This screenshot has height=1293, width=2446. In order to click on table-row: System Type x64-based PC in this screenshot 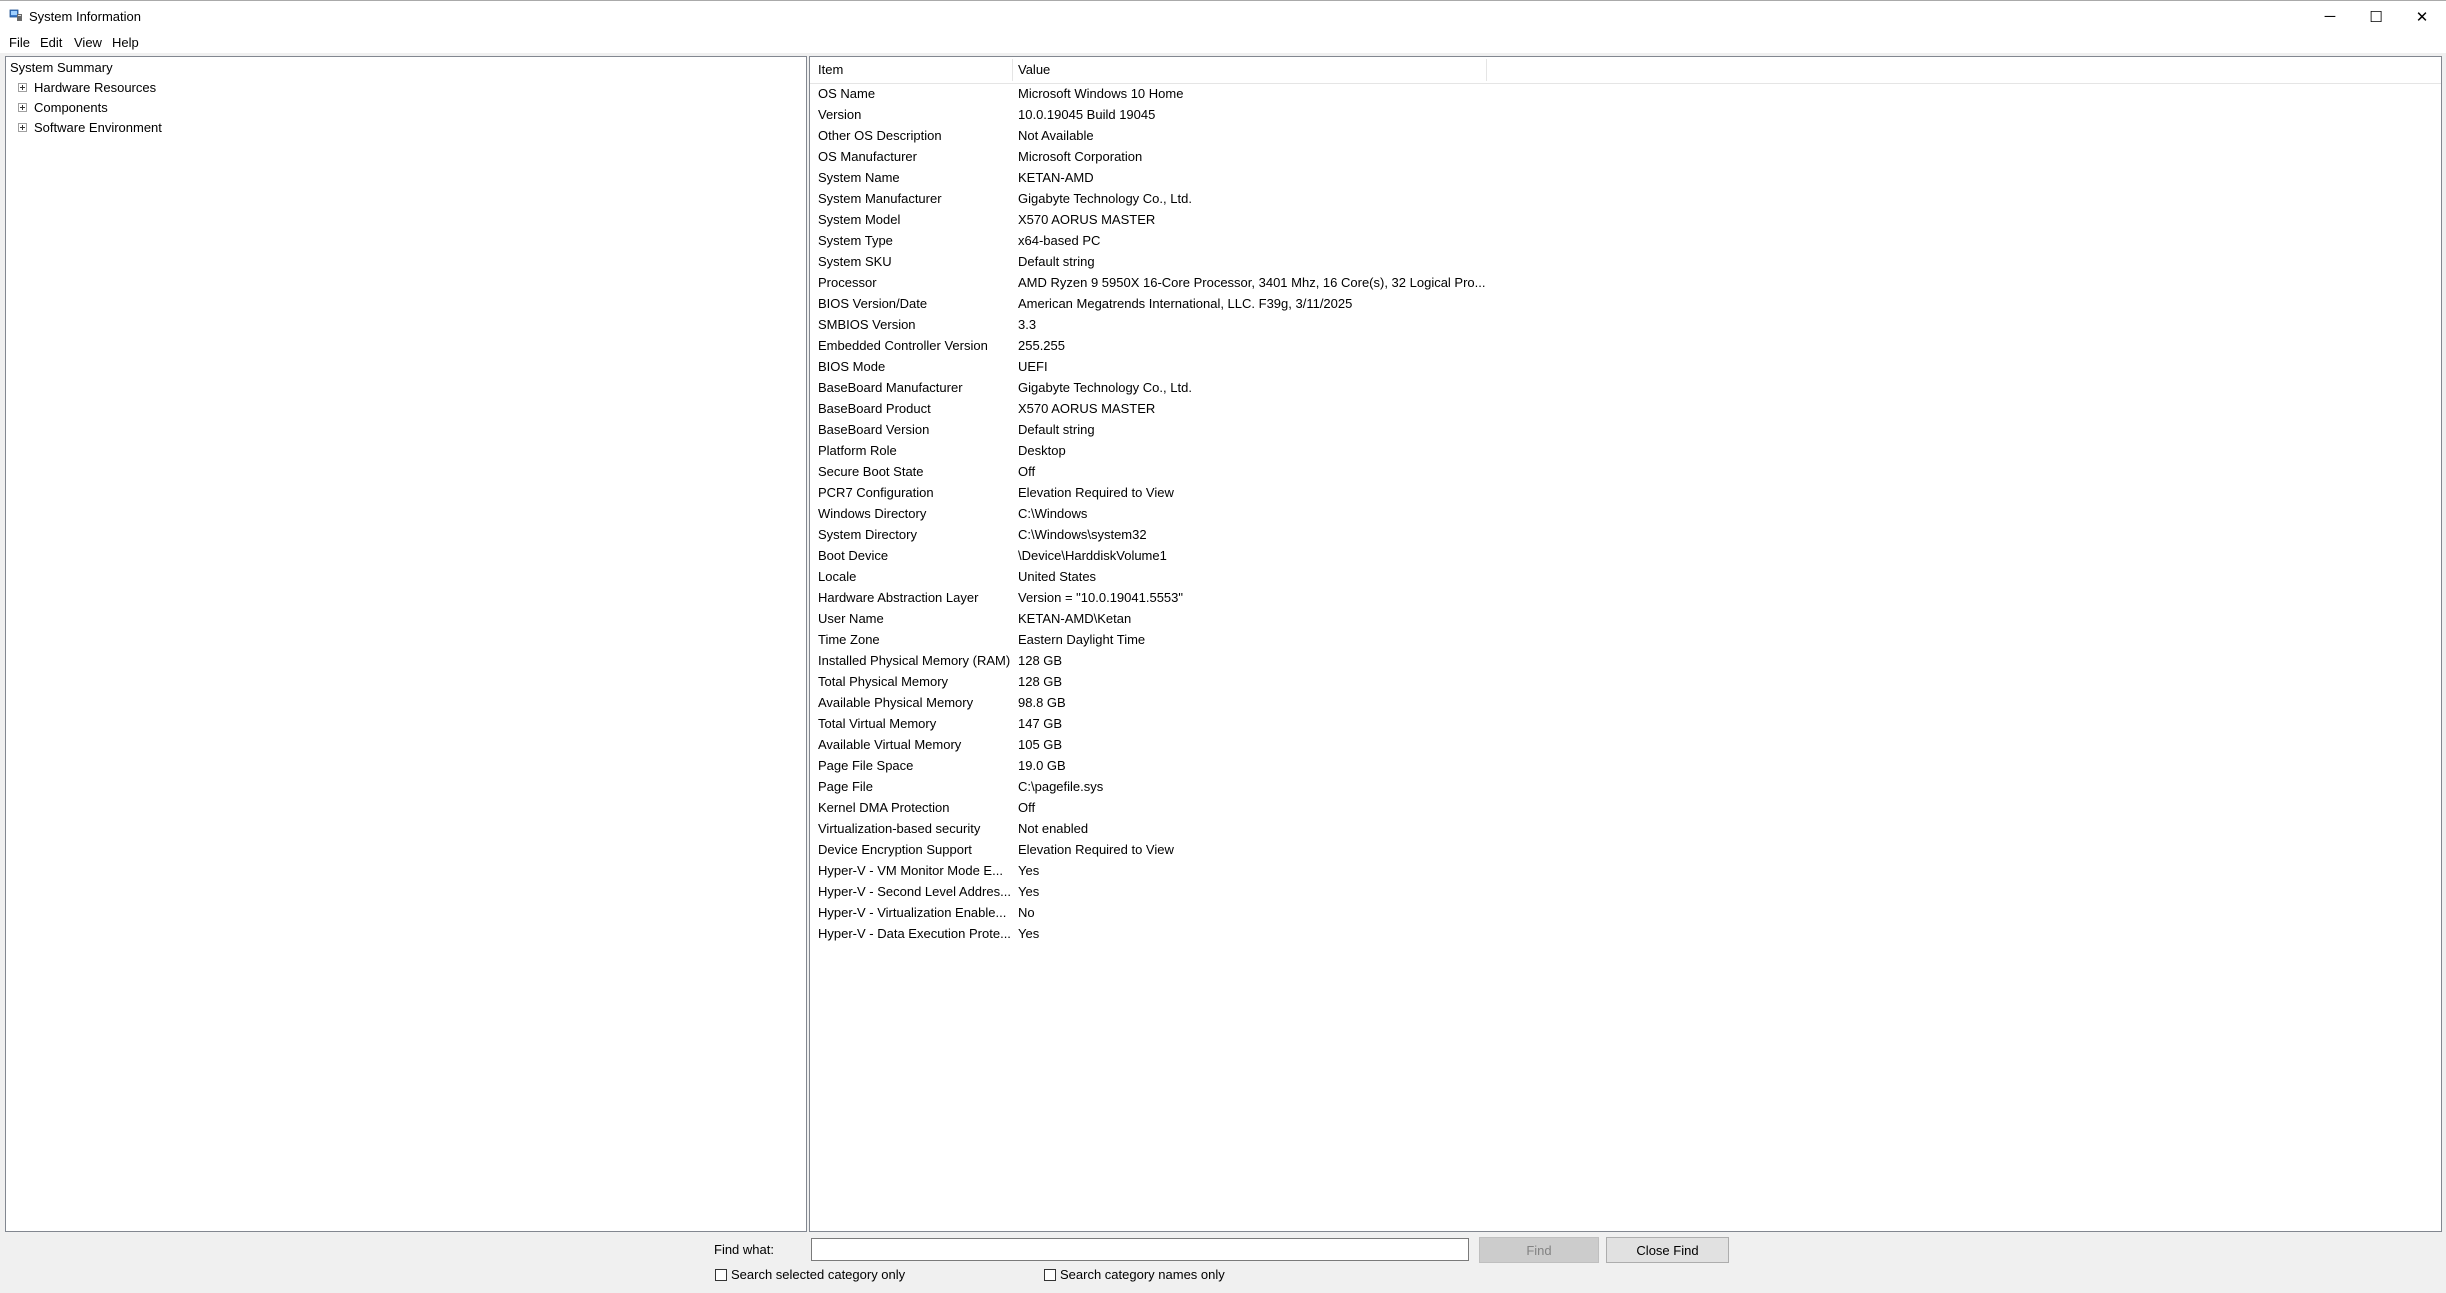, I will do `click(1625, 240)`.